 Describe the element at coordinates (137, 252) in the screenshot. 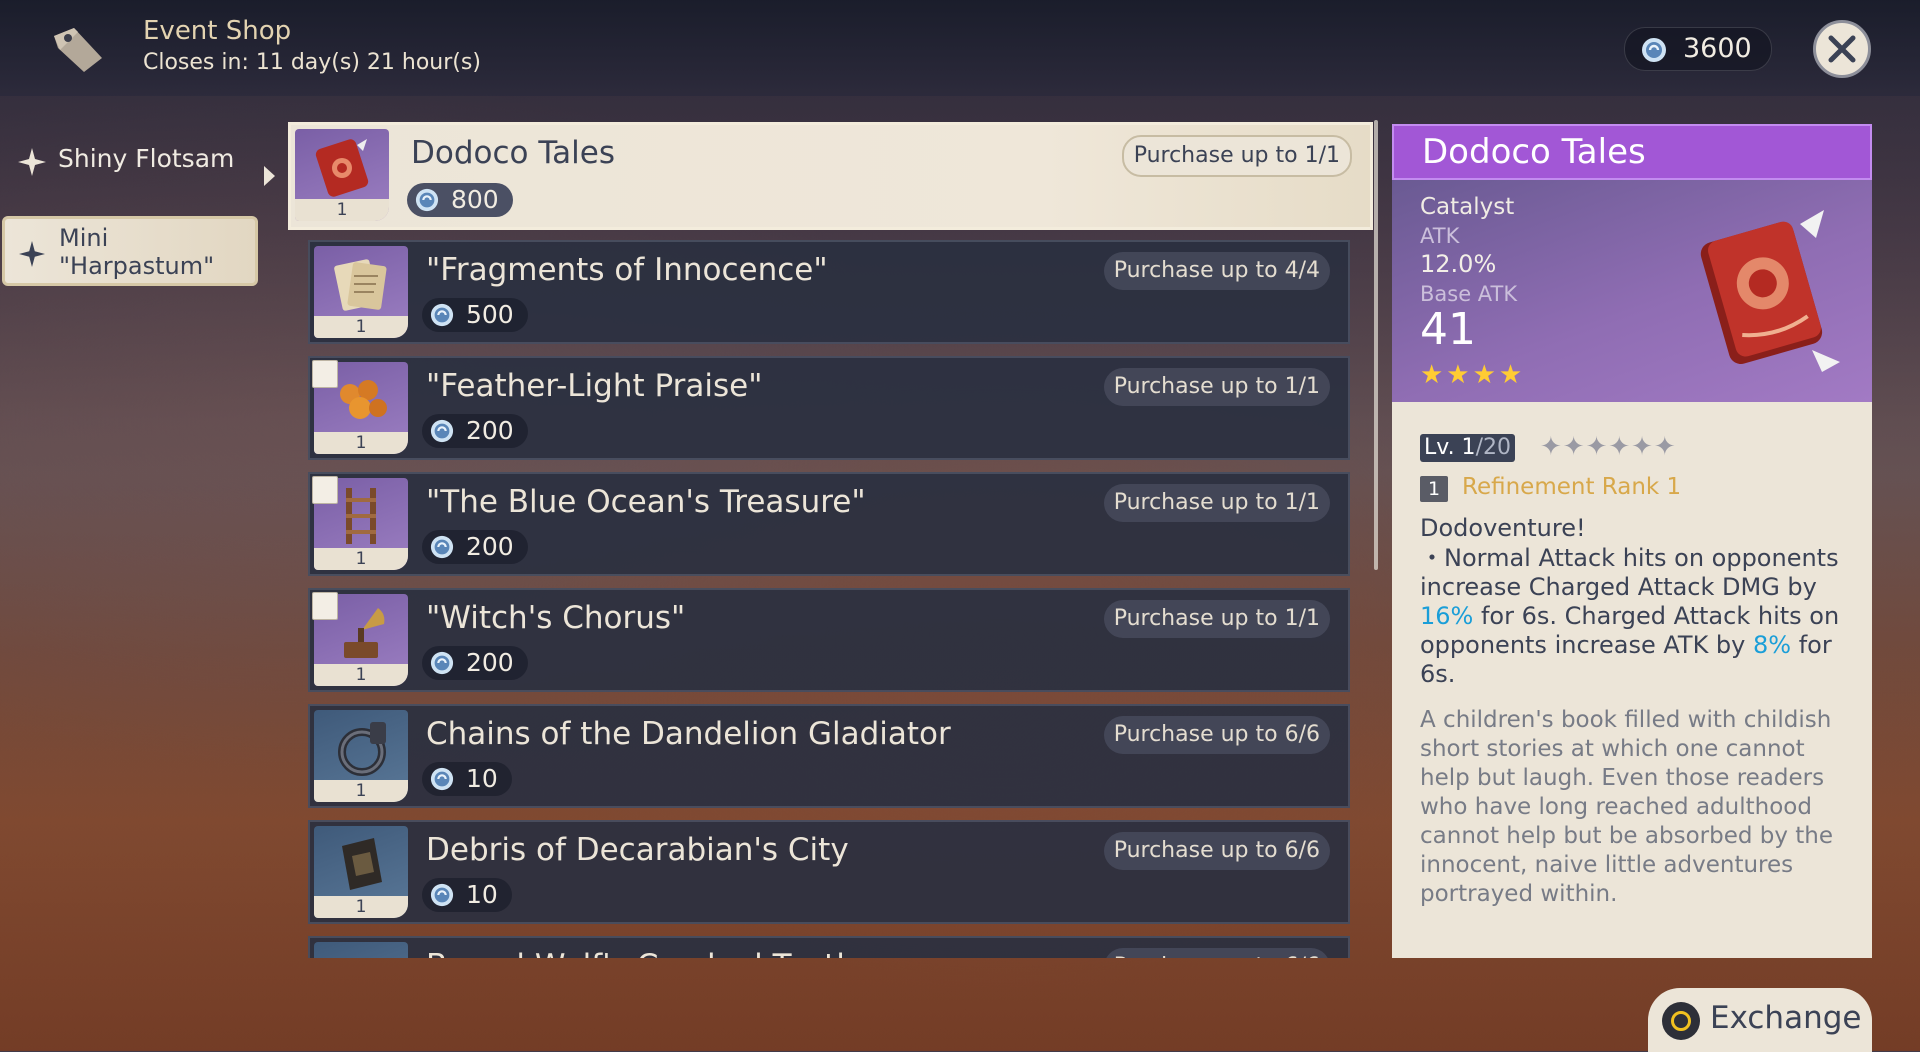

I see `tab-label: Mini "Harpastum"` at that location.